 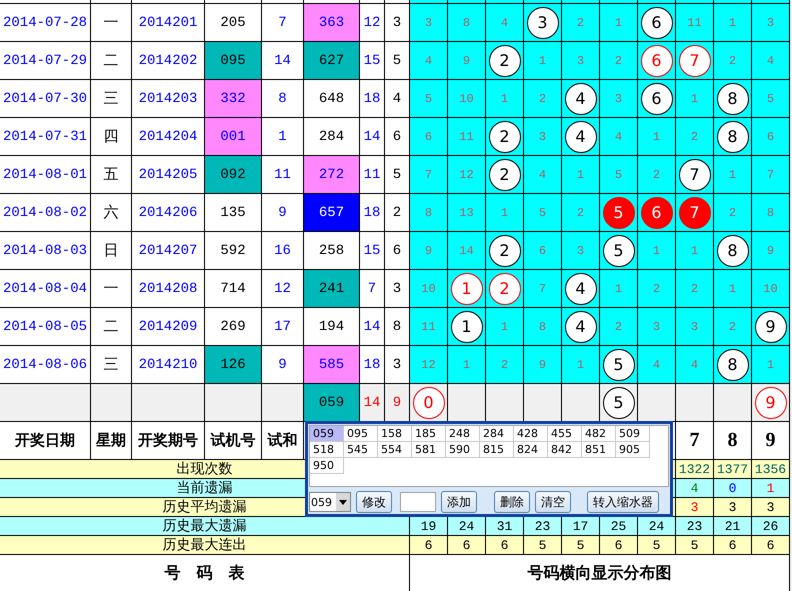 I want to click on date-cell: 2014-07-31, so click(x=45, y=137).